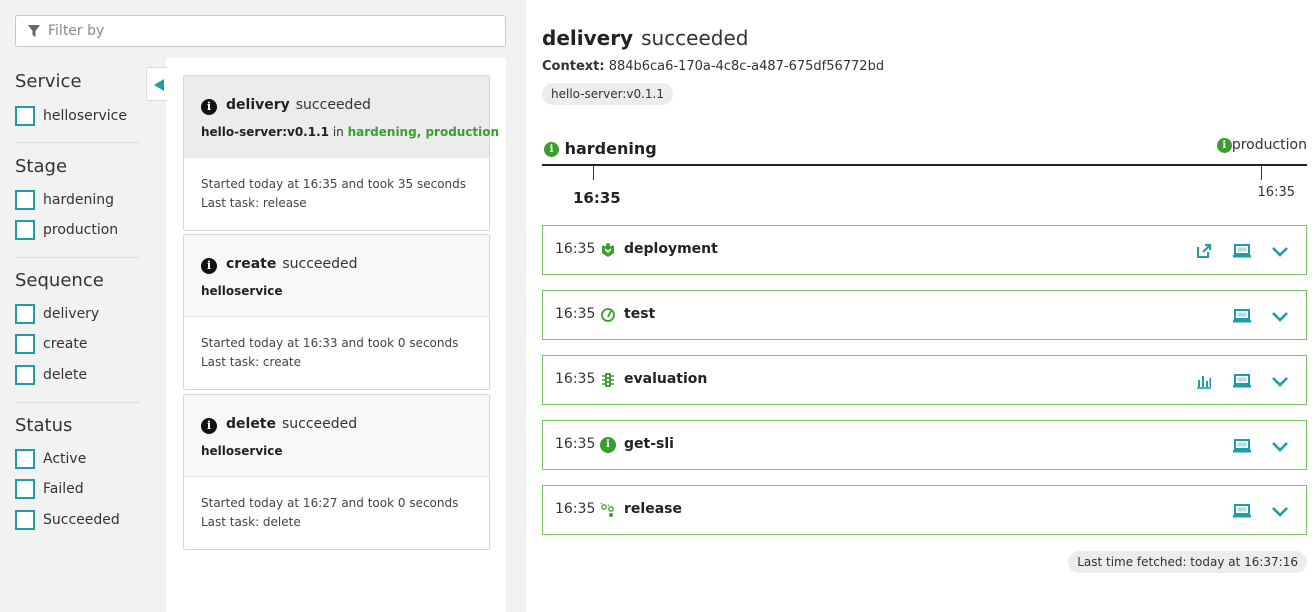 The height and width of the screenshot is (612, 1315). I want to click on task-name: deployment, so click(671, 249).